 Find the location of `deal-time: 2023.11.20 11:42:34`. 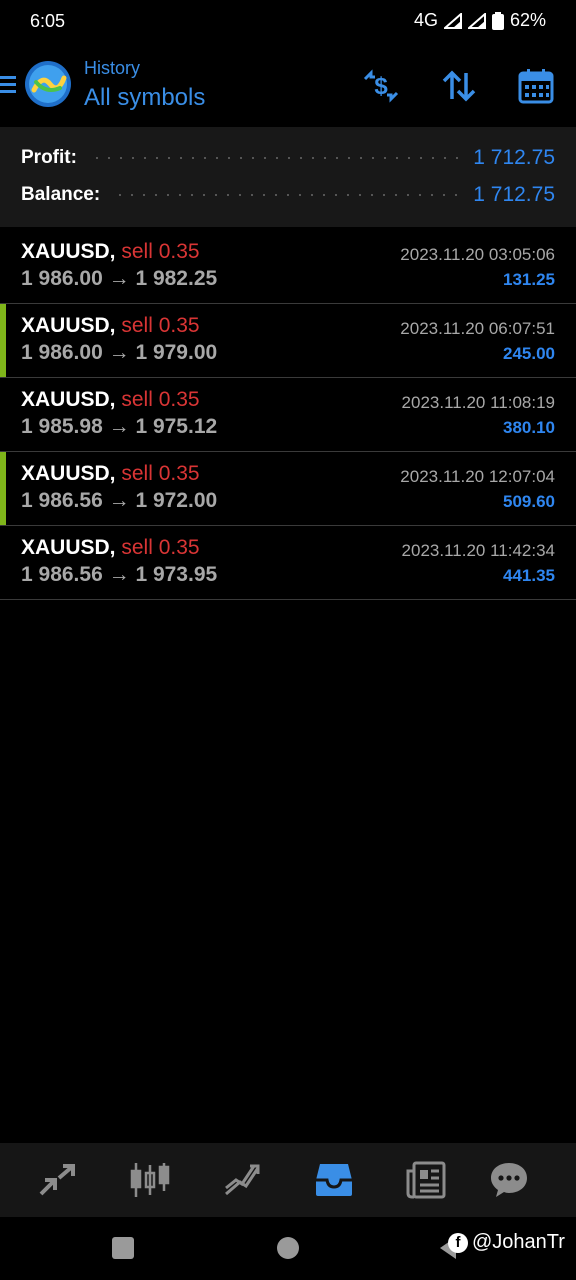

deal-time: 2023.11.20 11:42:34 is located at coordinates (478, 550).